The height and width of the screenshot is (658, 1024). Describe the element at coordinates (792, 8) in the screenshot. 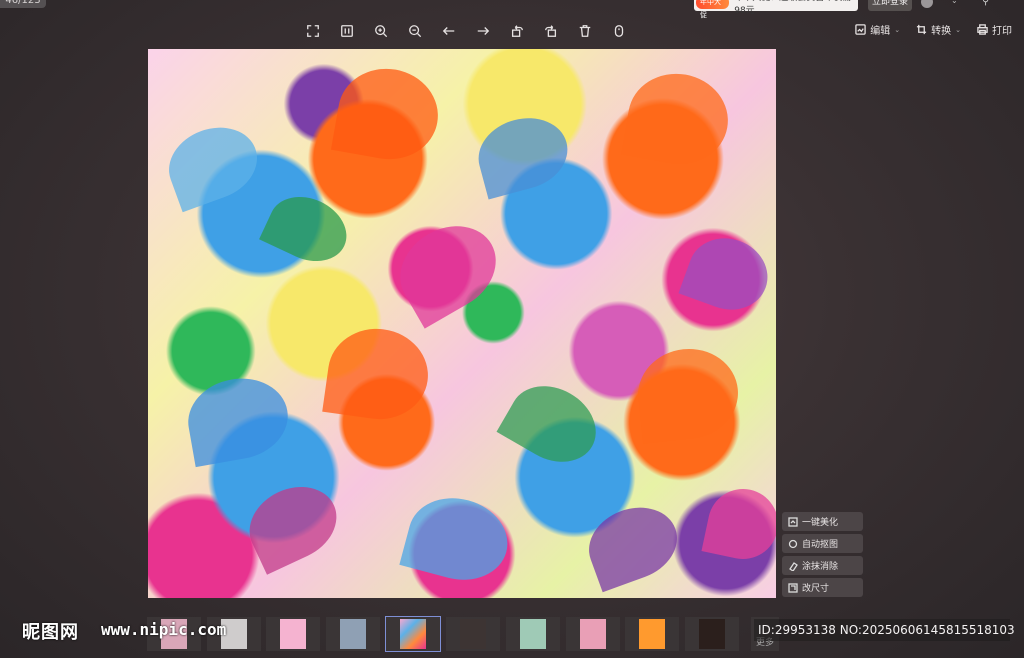

I see `promo-text: 年中大促！超级会员首年仅需98元` at that location.